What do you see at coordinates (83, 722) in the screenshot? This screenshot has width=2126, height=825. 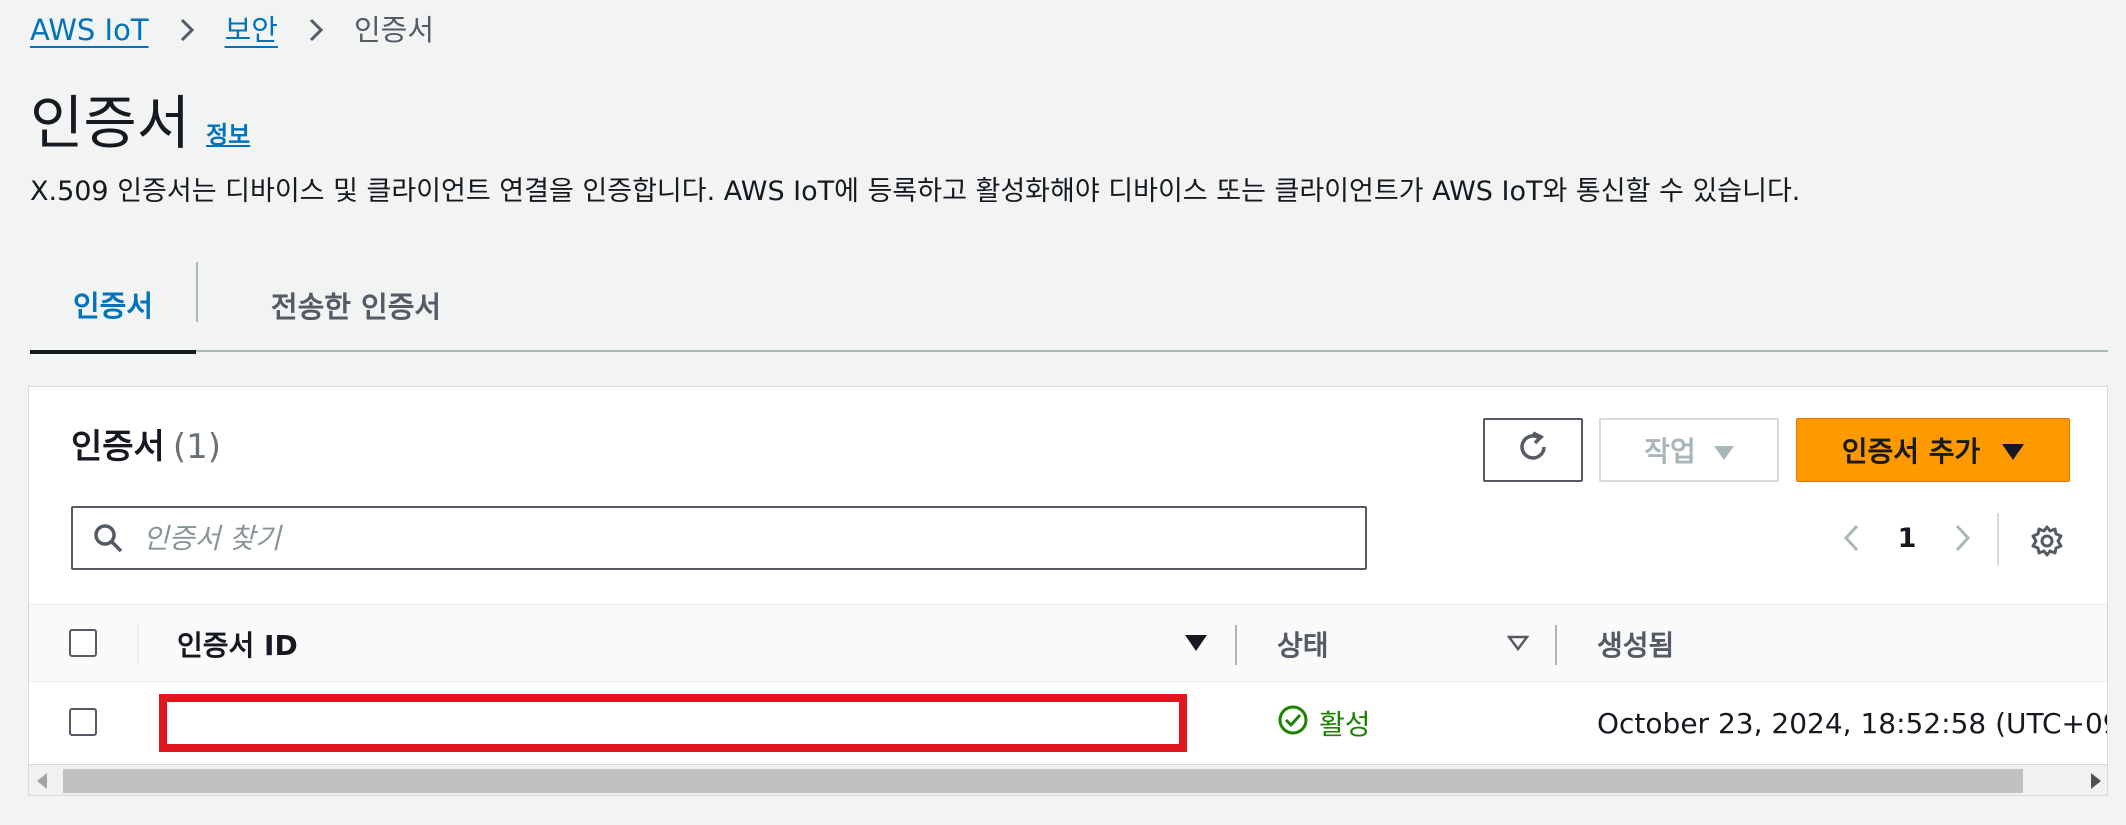 I see `row-checkbox` at bounding box center [83, 722].